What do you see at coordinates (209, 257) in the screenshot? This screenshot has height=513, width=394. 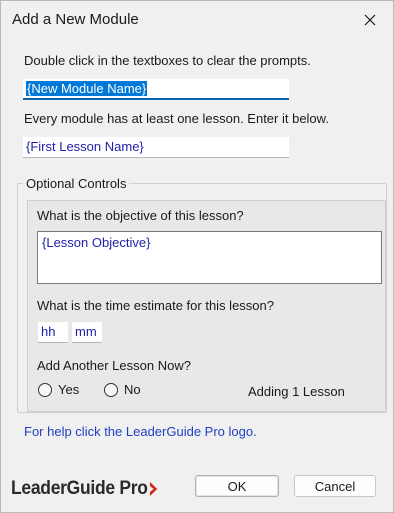 I see `objective-textarea: {Lesson Objective}` at bounding box center [209, 257].